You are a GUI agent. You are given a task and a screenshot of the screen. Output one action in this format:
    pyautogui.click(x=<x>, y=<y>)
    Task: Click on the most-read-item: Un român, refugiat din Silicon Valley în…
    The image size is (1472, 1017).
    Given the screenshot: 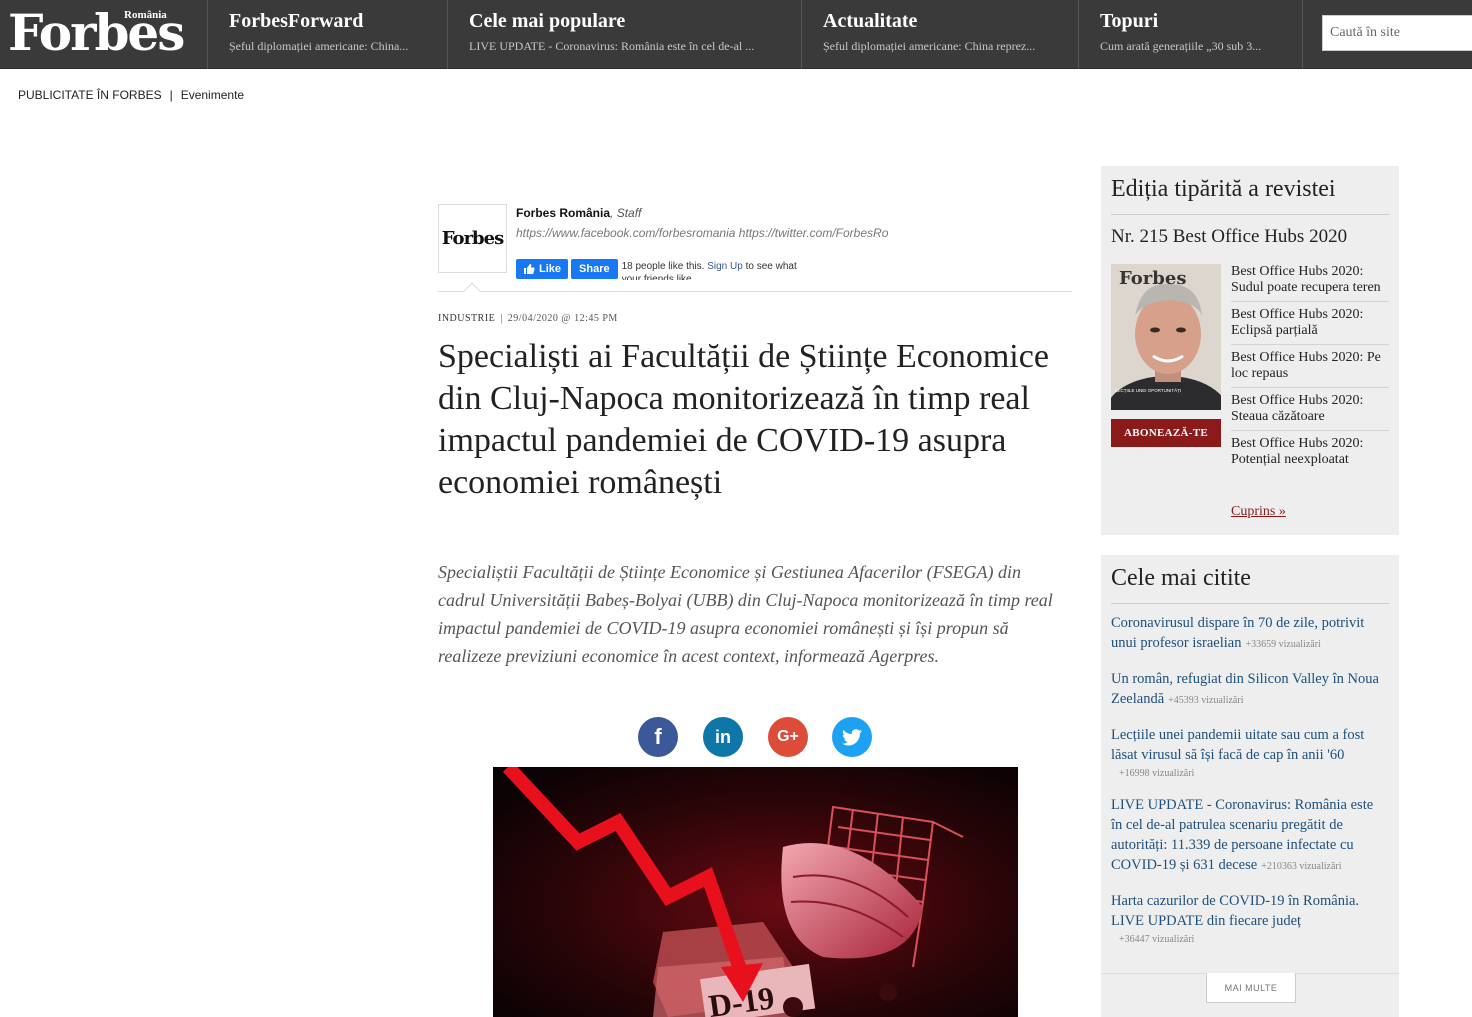 What is the action you would take?
    pyautogui.click(x=1246, y=690)
    